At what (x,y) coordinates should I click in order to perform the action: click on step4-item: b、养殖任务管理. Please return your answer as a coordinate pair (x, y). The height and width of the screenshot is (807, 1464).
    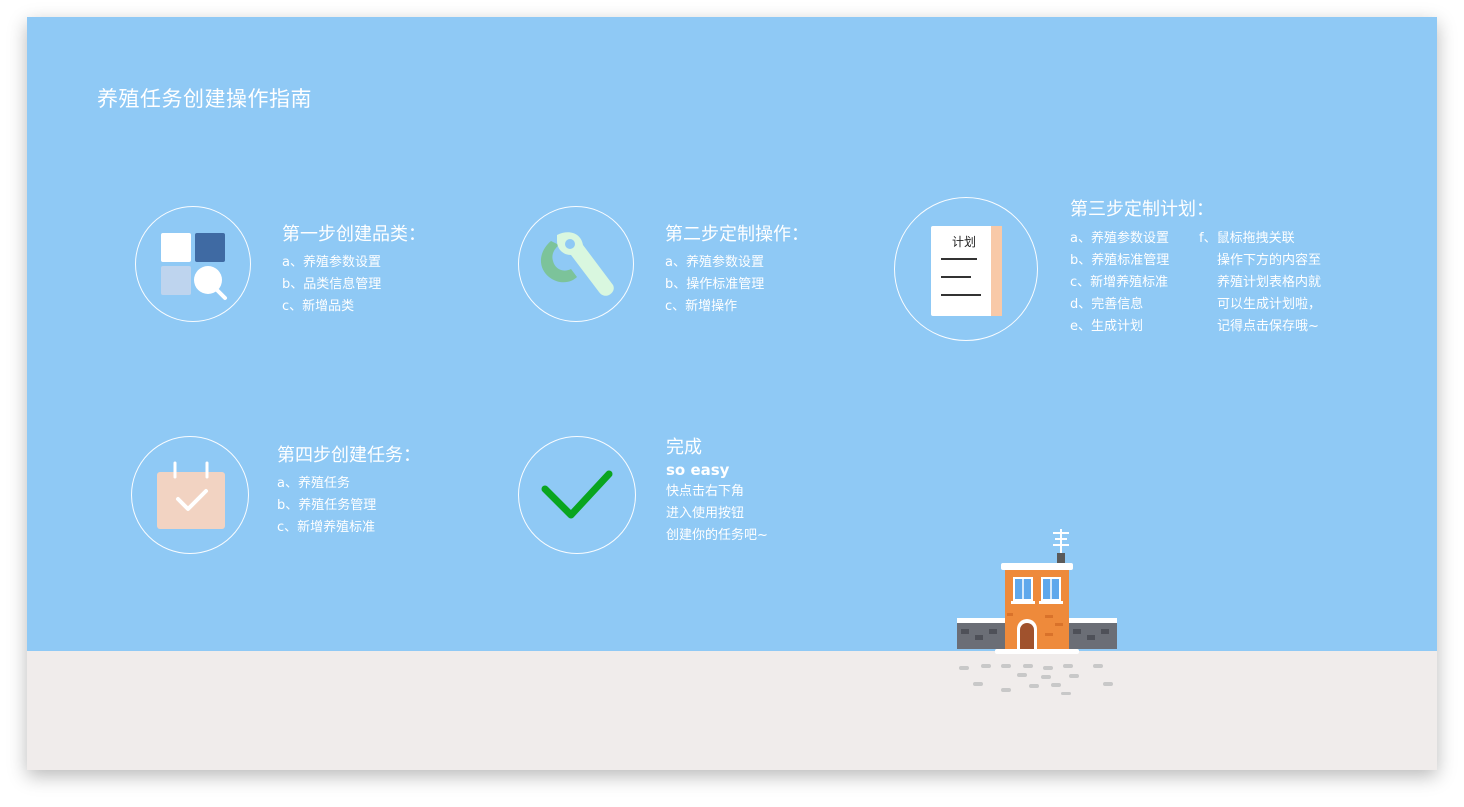
    Looking at the image, I should click on (327, 505).